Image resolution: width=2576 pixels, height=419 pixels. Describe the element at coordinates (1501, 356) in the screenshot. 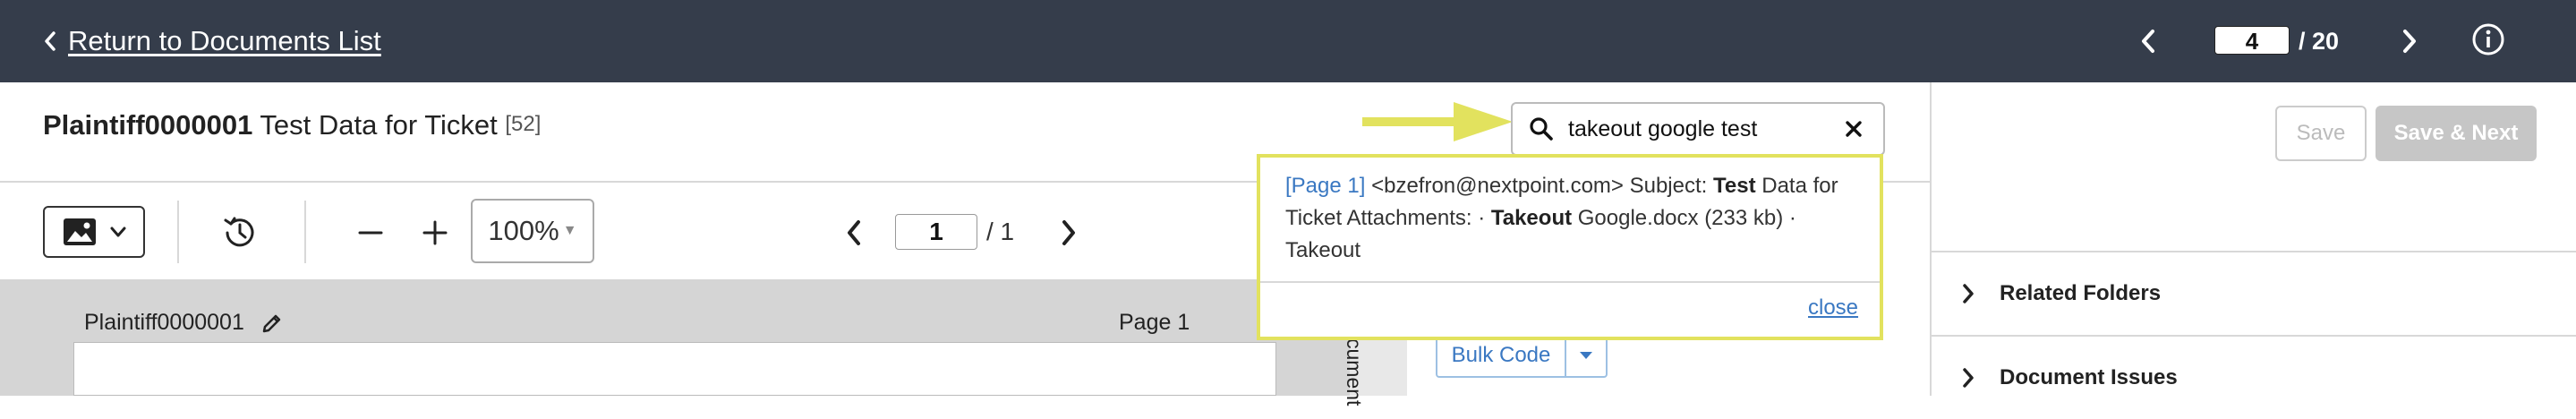

I see `bulk-code-label: Bulk Code` at that location.